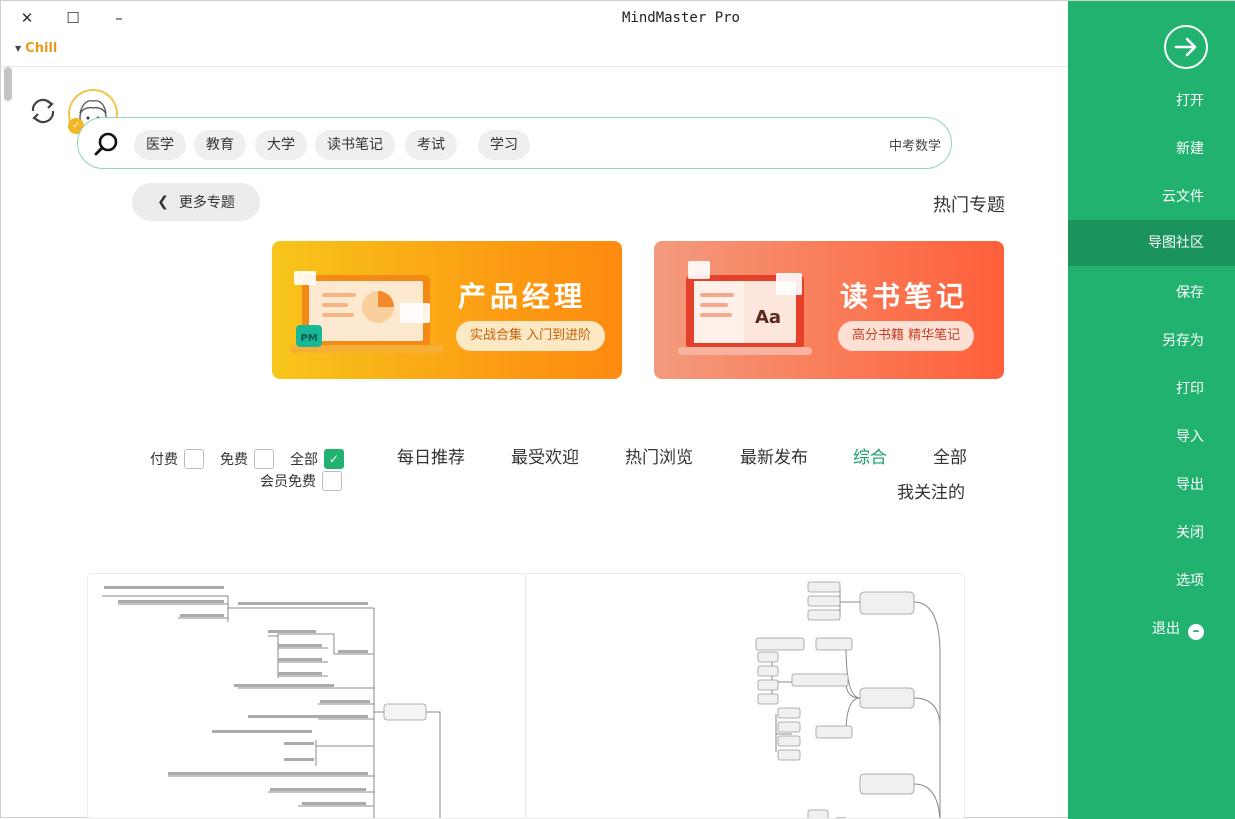  Describe the element at coordinates (367, 312) in the screenshot. I see `laptop-illustration-icon: PM` at that location.